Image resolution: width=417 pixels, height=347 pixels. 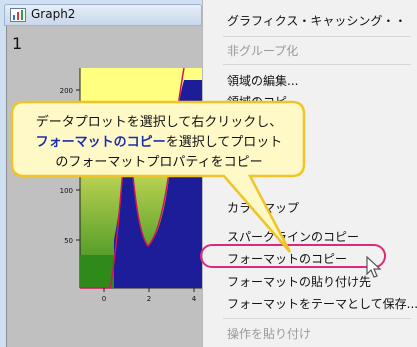 What do you see at coordinates (299, 281) in the screenshot?
I see `menu-item-paste-format-to: フォーマットの貼り付け先` at bounding box center [299, 281].